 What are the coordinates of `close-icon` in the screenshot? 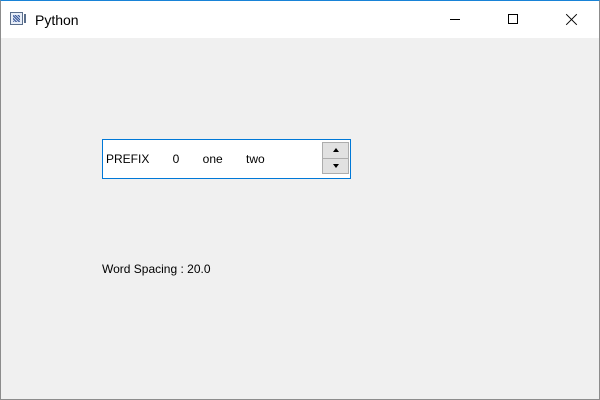 It's located at (571, 19).